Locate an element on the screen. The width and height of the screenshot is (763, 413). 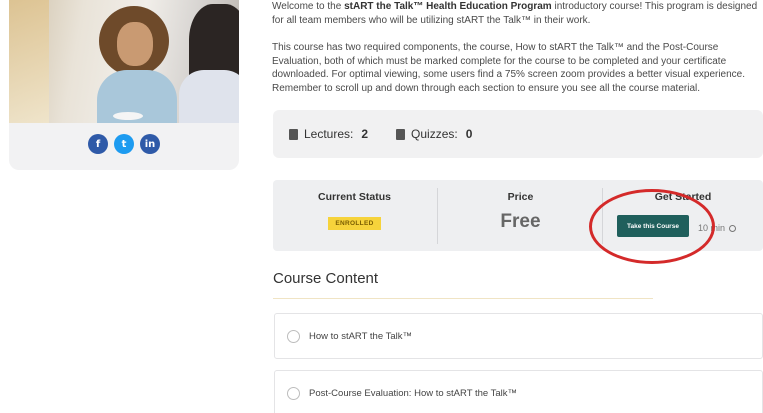
lectures-stat: Lectures: 2 is located at coordinates (328, 134).